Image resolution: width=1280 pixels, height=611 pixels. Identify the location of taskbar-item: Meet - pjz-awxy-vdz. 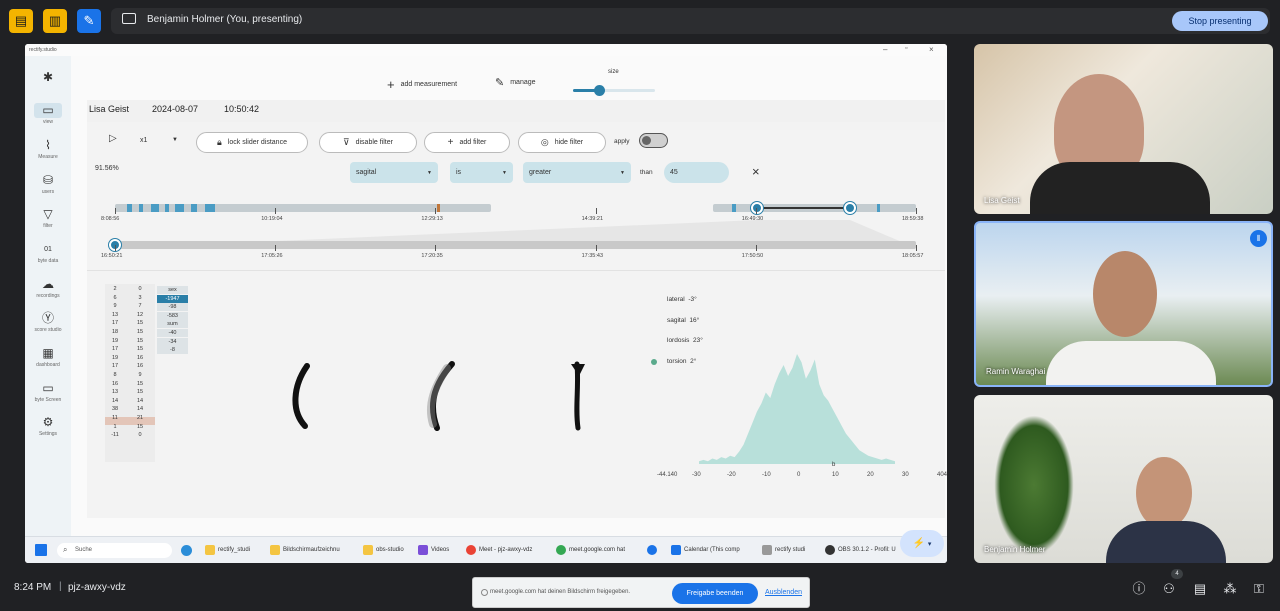
(499, 550).